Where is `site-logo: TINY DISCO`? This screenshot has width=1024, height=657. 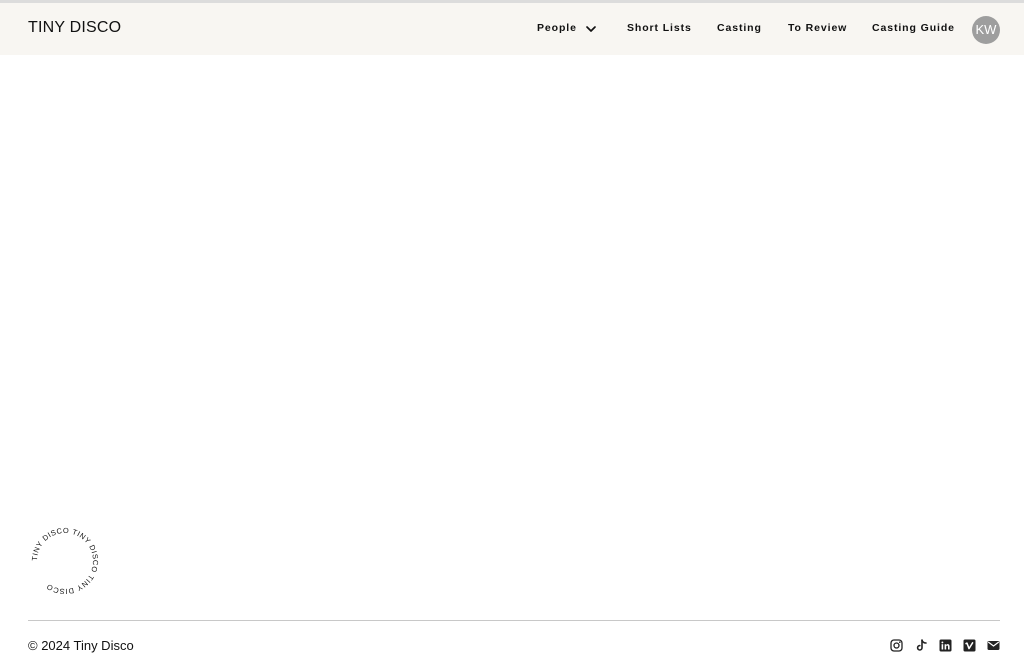 site-logo: TINY DISCO is located at coordinates (74, 28).